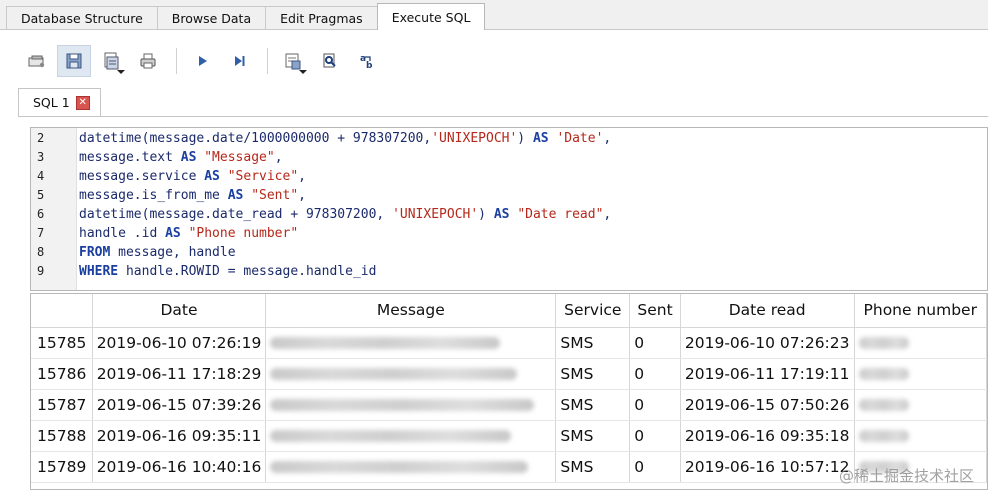  Describe the element at coordinates (41, 157) in the screenshot. I see `line-number: 3` at that location.